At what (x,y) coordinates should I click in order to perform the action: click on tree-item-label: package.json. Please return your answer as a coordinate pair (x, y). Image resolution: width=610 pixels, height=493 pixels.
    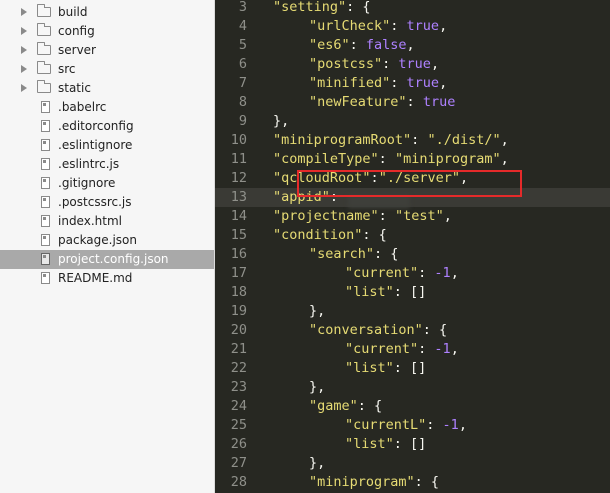
    Looking at the image, I should click on (98, 240).